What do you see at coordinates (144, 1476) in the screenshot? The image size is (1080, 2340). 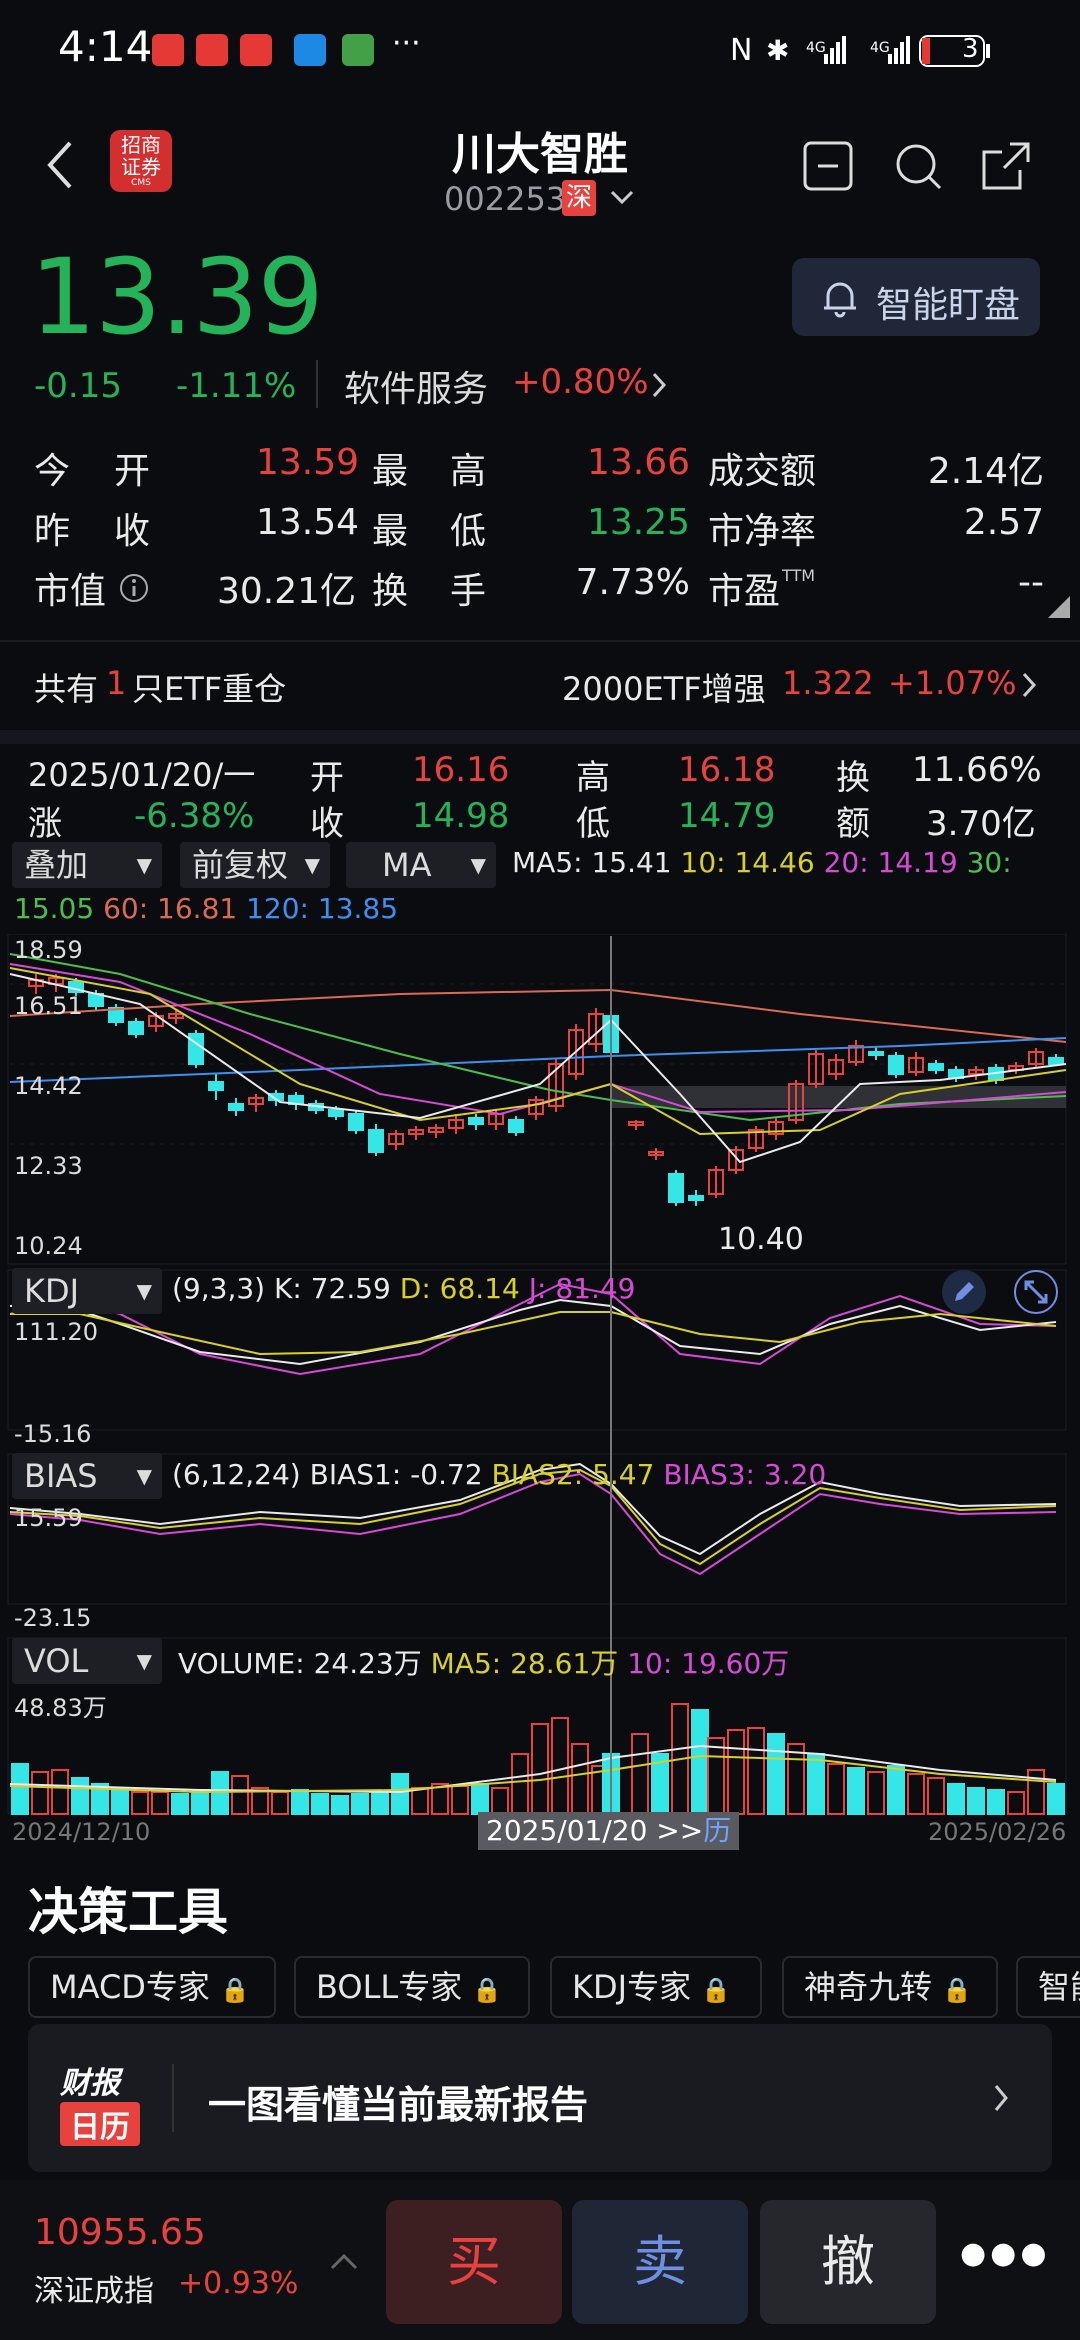 I see `caret-down-icon: ▼` at bounding box center [144, 1476].